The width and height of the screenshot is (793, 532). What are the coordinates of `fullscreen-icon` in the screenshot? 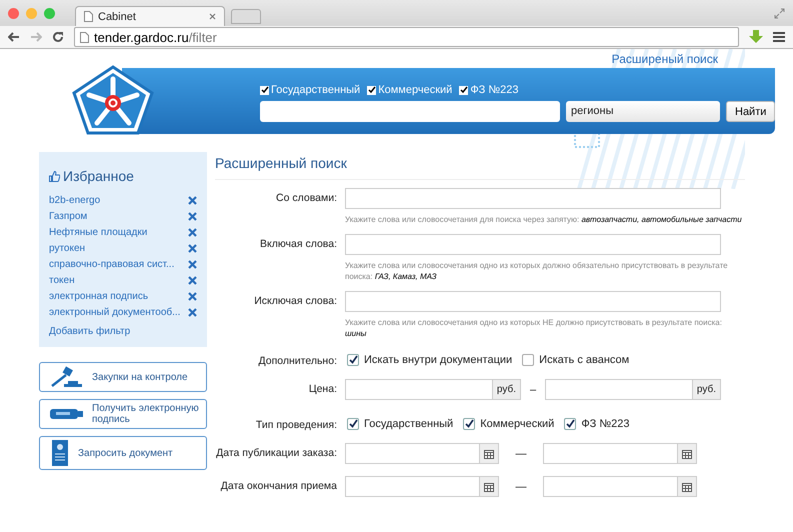 It's located at (779, 13).